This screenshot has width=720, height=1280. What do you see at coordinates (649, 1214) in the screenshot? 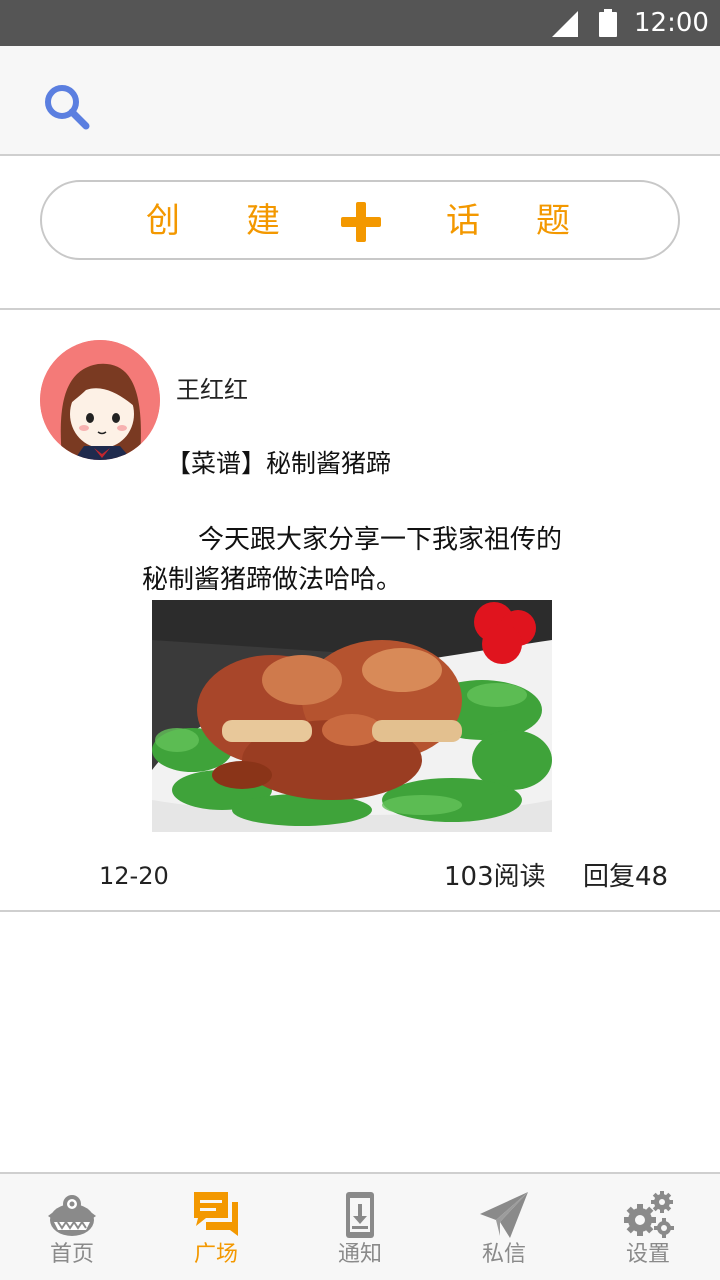
I see `gears-icon` at bounding box center [649, 1214].